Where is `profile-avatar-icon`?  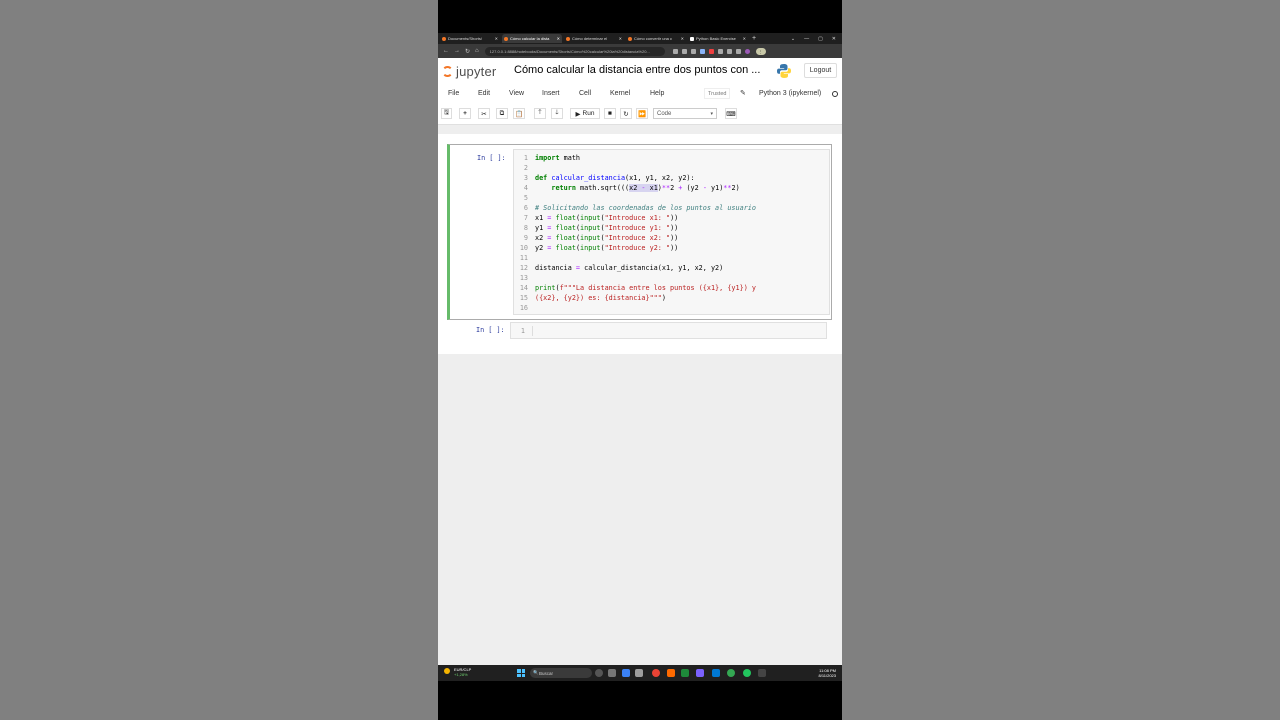 profile-avatar-icon is located at coordinates (747, 51).